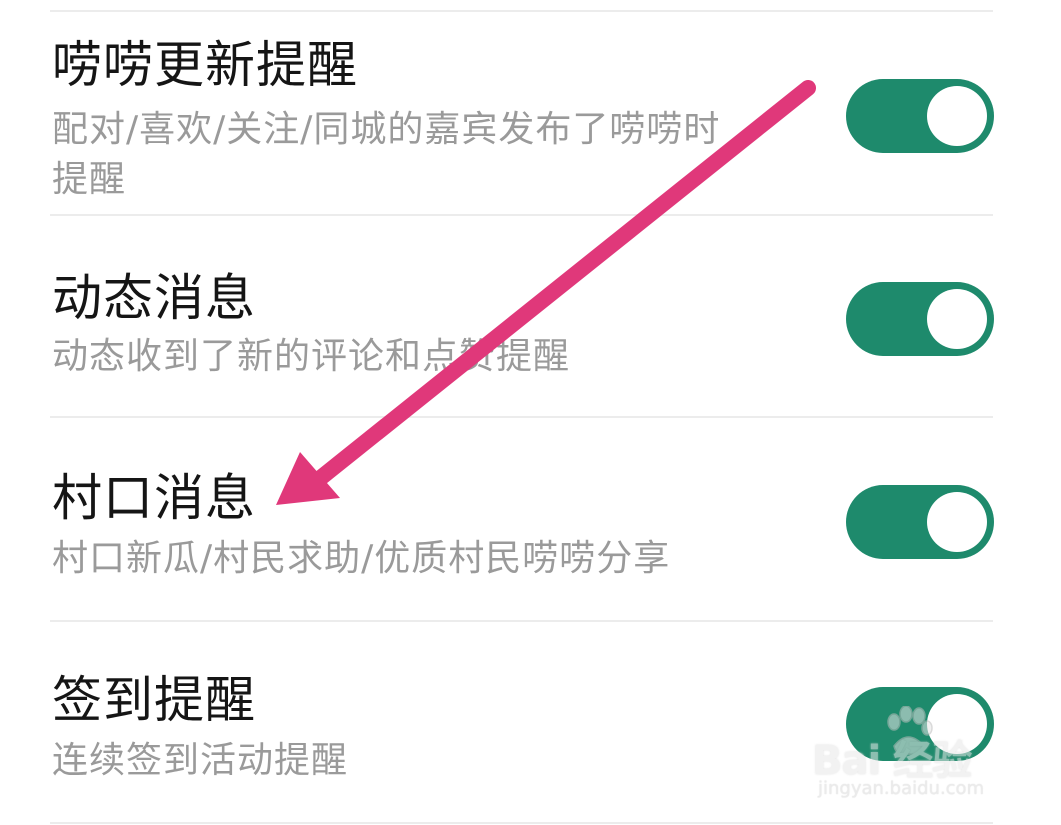 The width and height of the screenshot is (1061, 825). What do you see at coordinates (920, 319) in the screenshot?
I see `dynamic-message-toggle` at bounding box center [920, 319].